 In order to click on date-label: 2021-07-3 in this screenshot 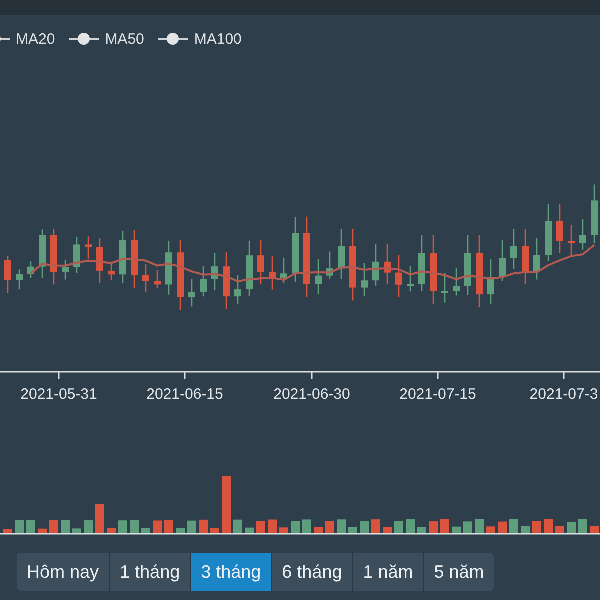, I will do `click(564, 394)`.